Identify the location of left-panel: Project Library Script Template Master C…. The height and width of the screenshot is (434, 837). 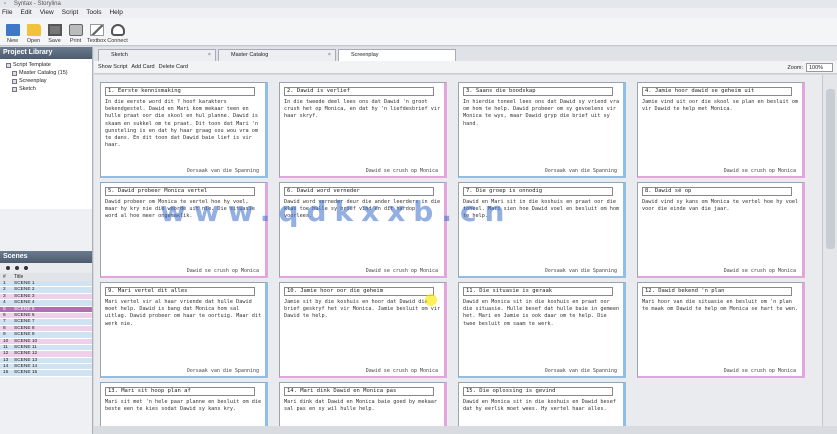
(46, 240).